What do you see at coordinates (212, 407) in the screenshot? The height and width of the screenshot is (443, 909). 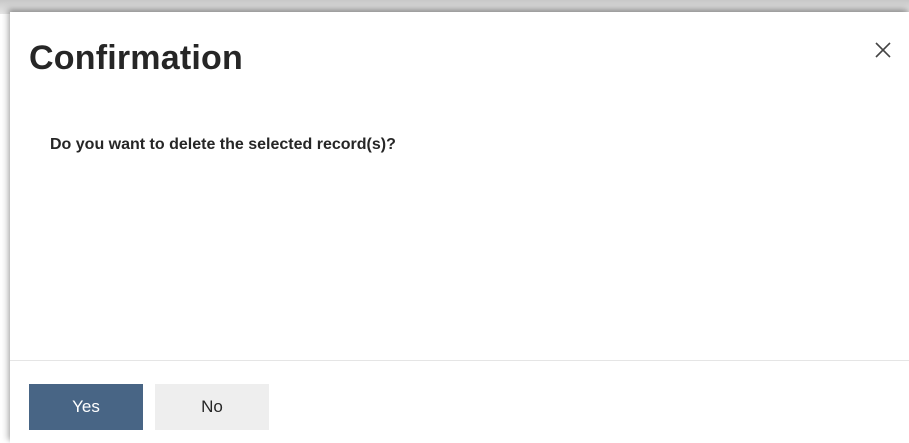 I see `no-button: No` at bounding box center [212, 407].